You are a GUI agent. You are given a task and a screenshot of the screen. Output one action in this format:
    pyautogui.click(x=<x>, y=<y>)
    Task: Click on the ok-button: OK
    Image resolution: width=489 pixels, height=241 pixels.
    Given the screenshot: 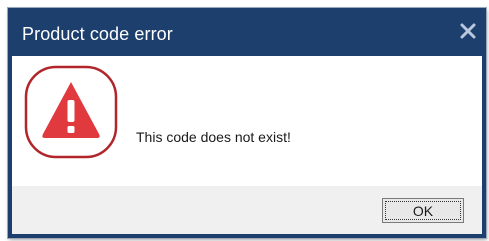 What is the action you would take?
    pyautogui.click(x=423, y=210)
    